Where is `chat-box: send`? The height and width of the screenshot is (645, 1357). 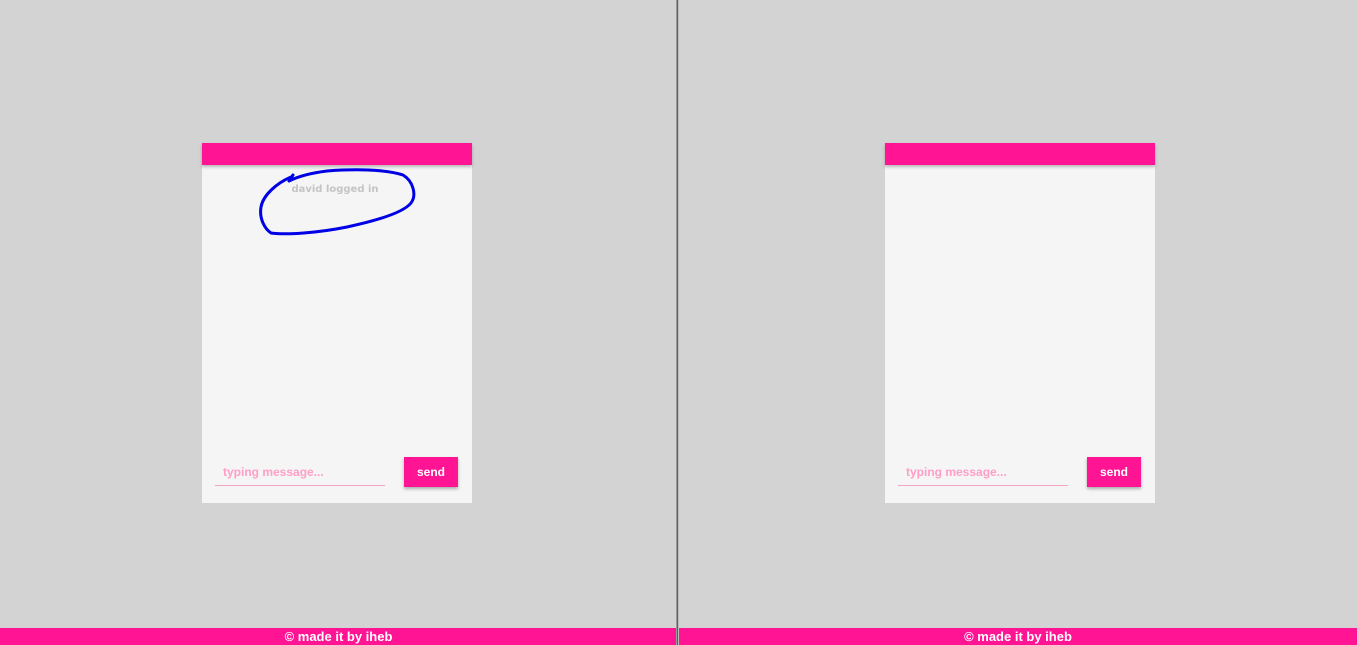
chat-box: send is located at coordinates (1020, 323).